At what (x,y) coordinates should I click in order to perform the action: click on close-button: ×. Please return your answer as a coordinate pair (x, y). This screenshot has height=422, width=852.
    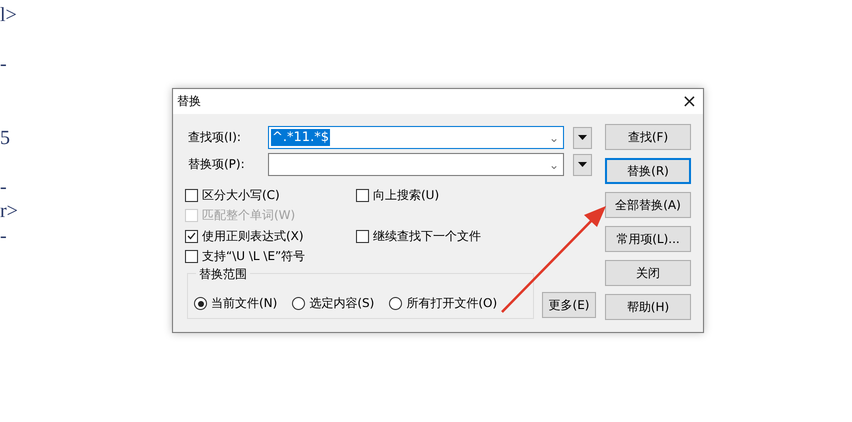
    Looking at the image, I should click on (689, 101).